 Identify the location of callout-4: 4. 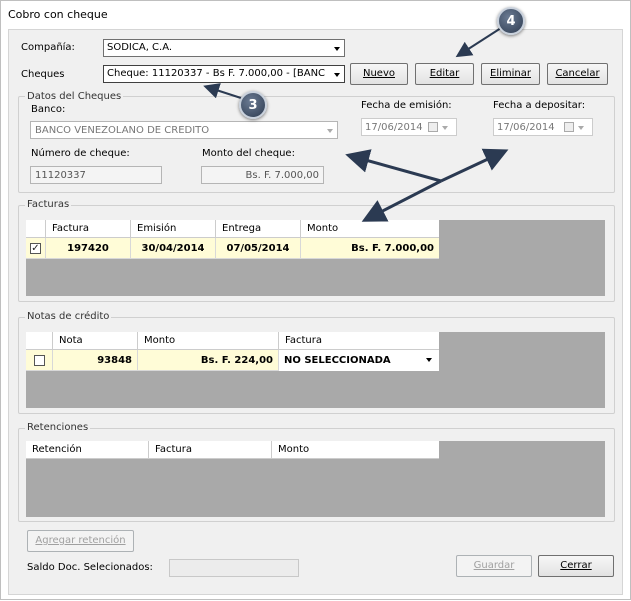
(511, 21).